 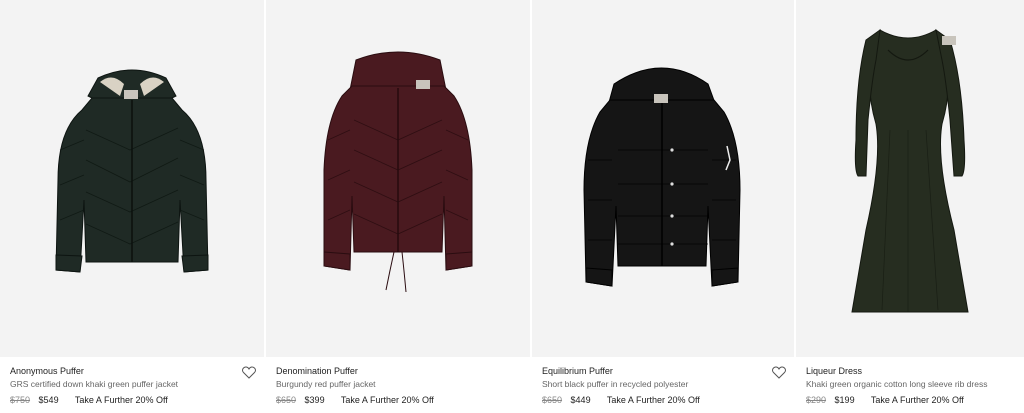 I want to click on original-price: $750, so click(x=20, y=400).